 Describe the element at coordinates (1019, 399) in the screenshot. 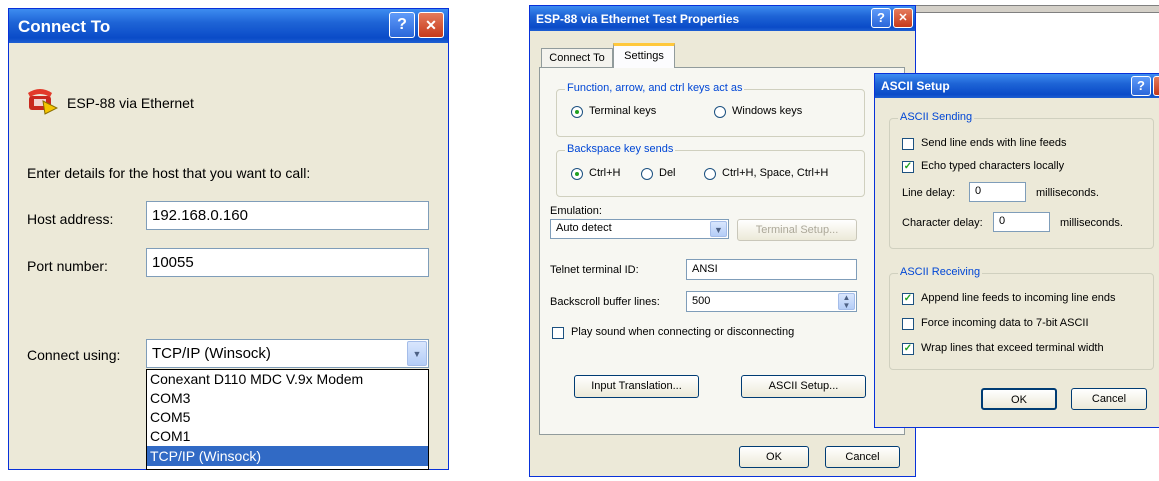

I see `ascii-ok-button: OK` at that location.